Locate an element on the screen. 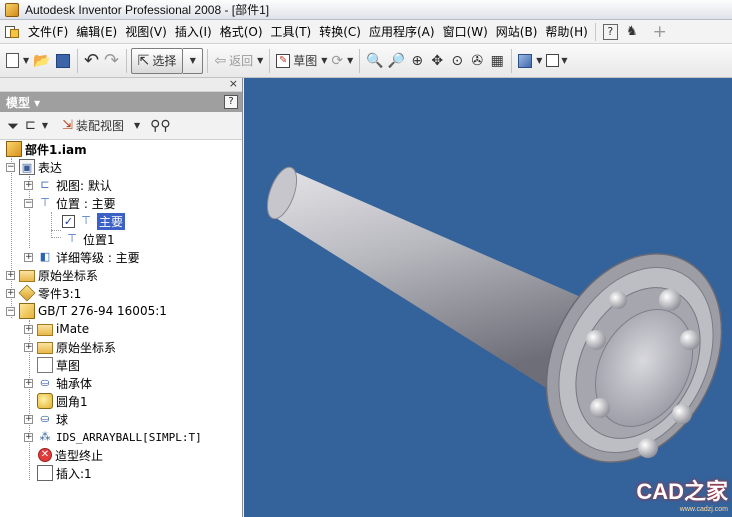 This screenshot has height=517, width=732. undo-button: ↶ is located at coordinates (92, 61).